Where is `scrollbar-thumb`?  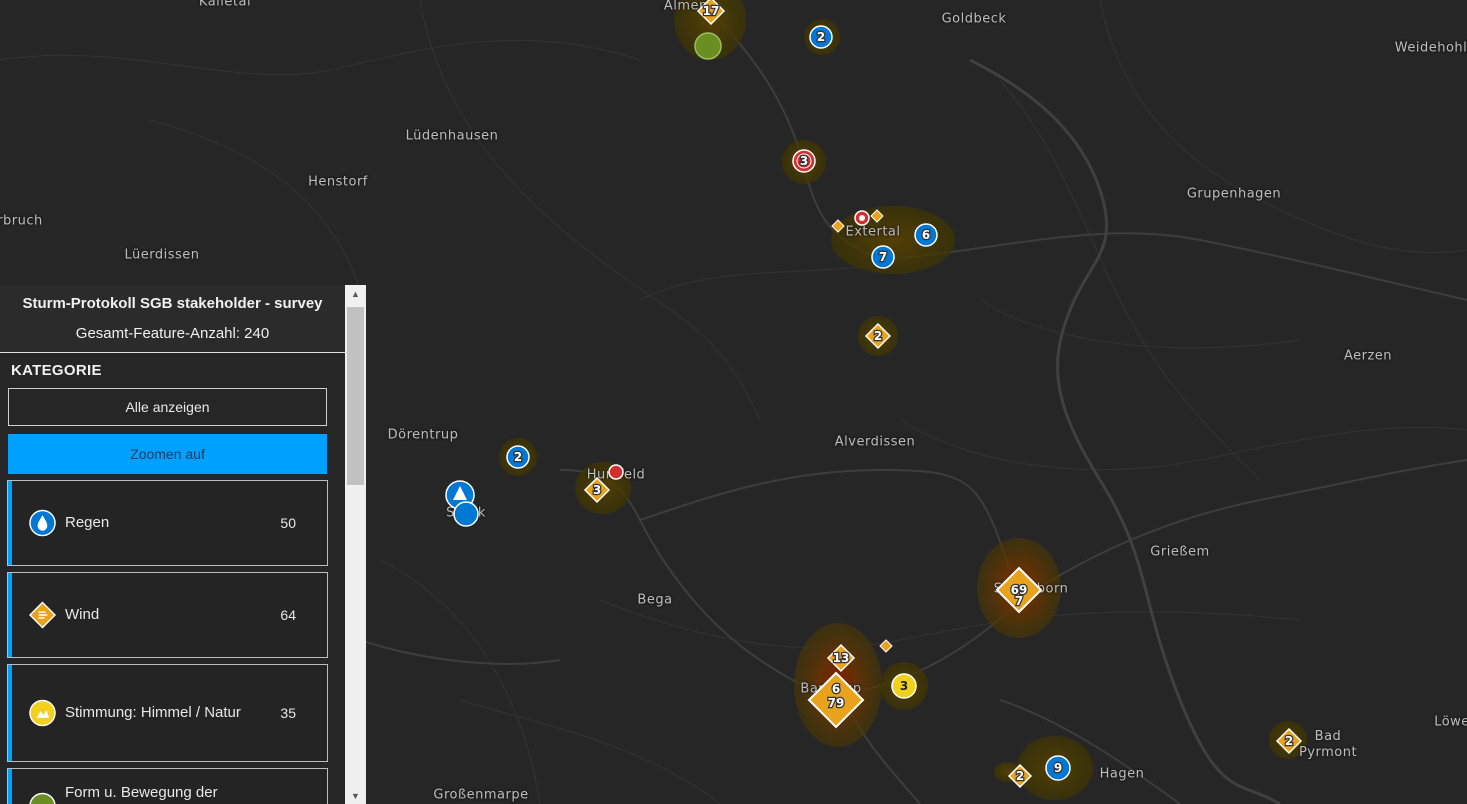
scrollbar-thumb is located at coordinates (355, 396).